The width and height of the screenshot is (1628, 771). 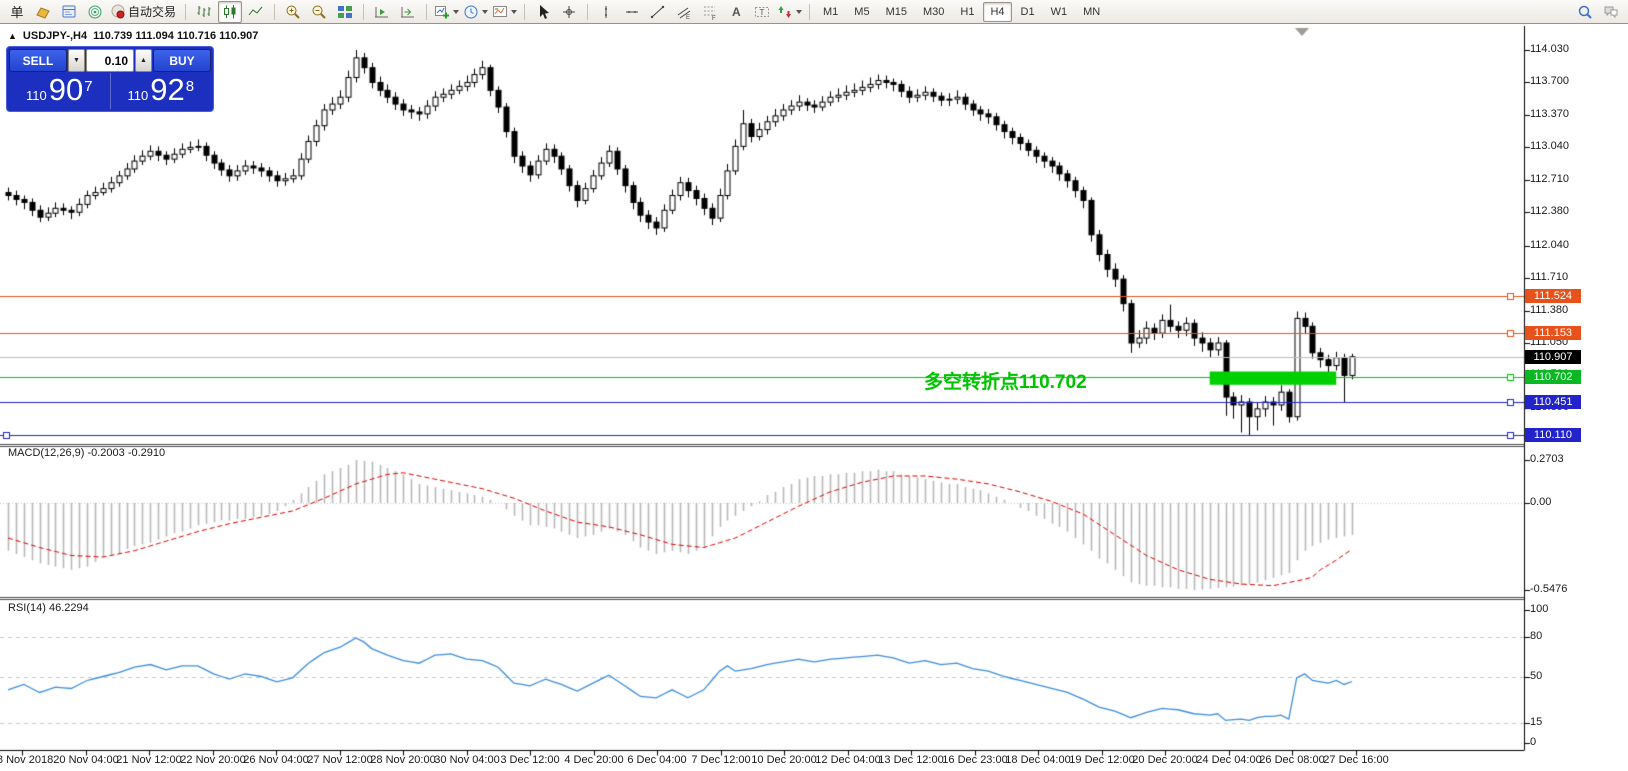 What do you see at coordinates (1059, 12) in the screenshot?
I see `timeframe-w1-button: W1` at bounding box center [1059, 12].